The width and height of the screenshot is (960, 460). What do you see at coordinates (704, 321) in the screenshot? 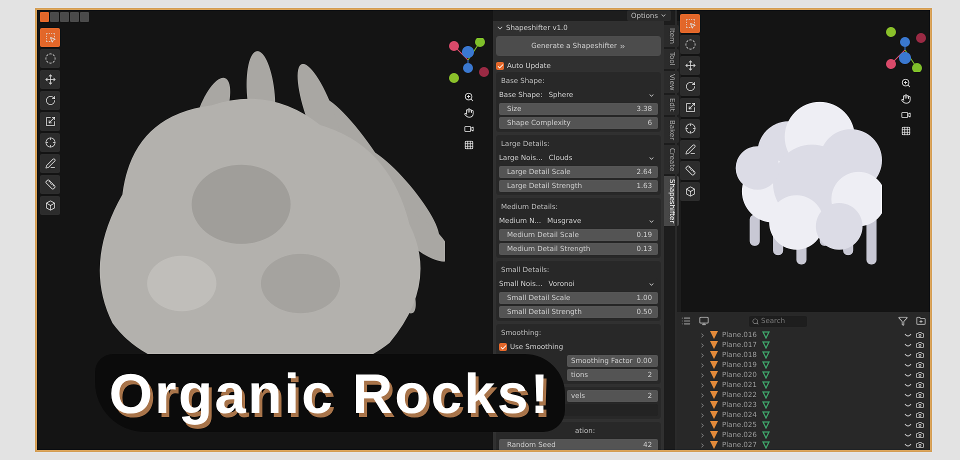
I see `monitor-icon` at bounding box center [704, 321].